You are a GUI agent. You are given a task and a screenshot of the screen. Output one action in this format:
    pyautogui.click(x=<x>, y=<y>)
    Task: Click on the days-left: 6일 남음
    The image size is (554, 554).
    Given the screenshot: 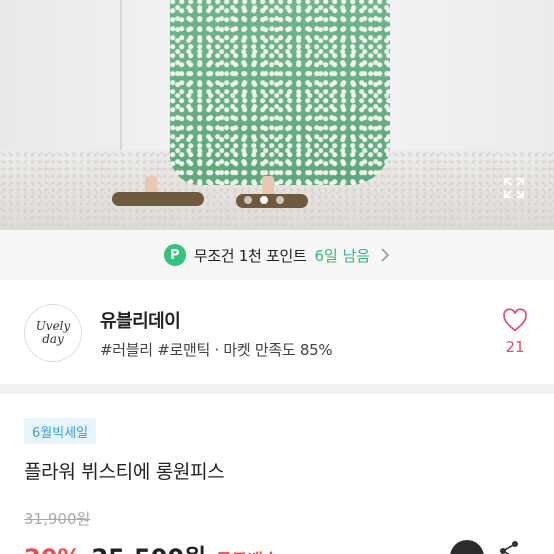 What is the action you would take?
    pyautogui.click(x=342, y=255)
    